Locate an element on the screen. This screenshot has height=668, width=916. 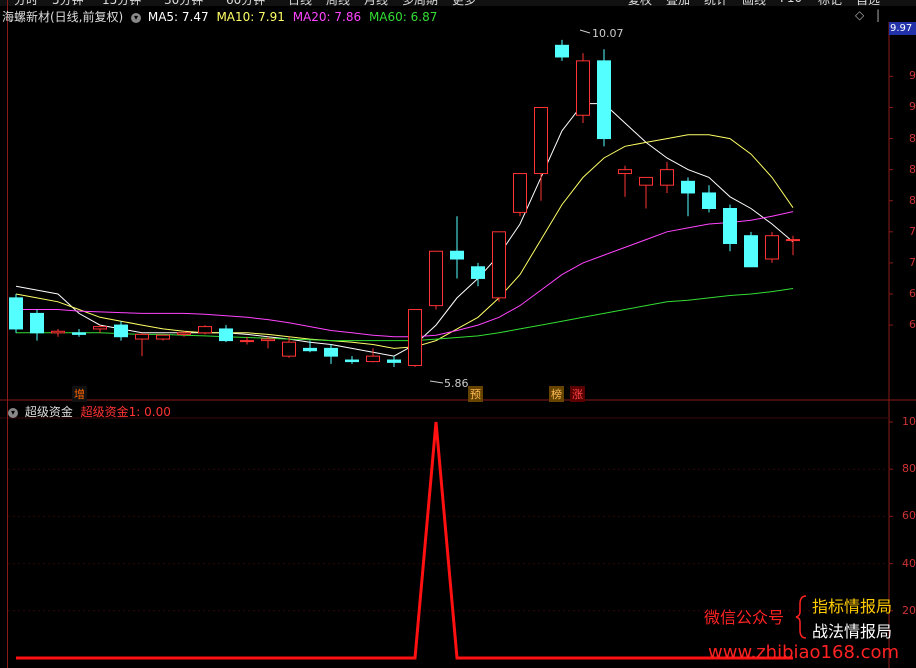
indicator-tick-label: 60 is located at coordinates (909, 516).